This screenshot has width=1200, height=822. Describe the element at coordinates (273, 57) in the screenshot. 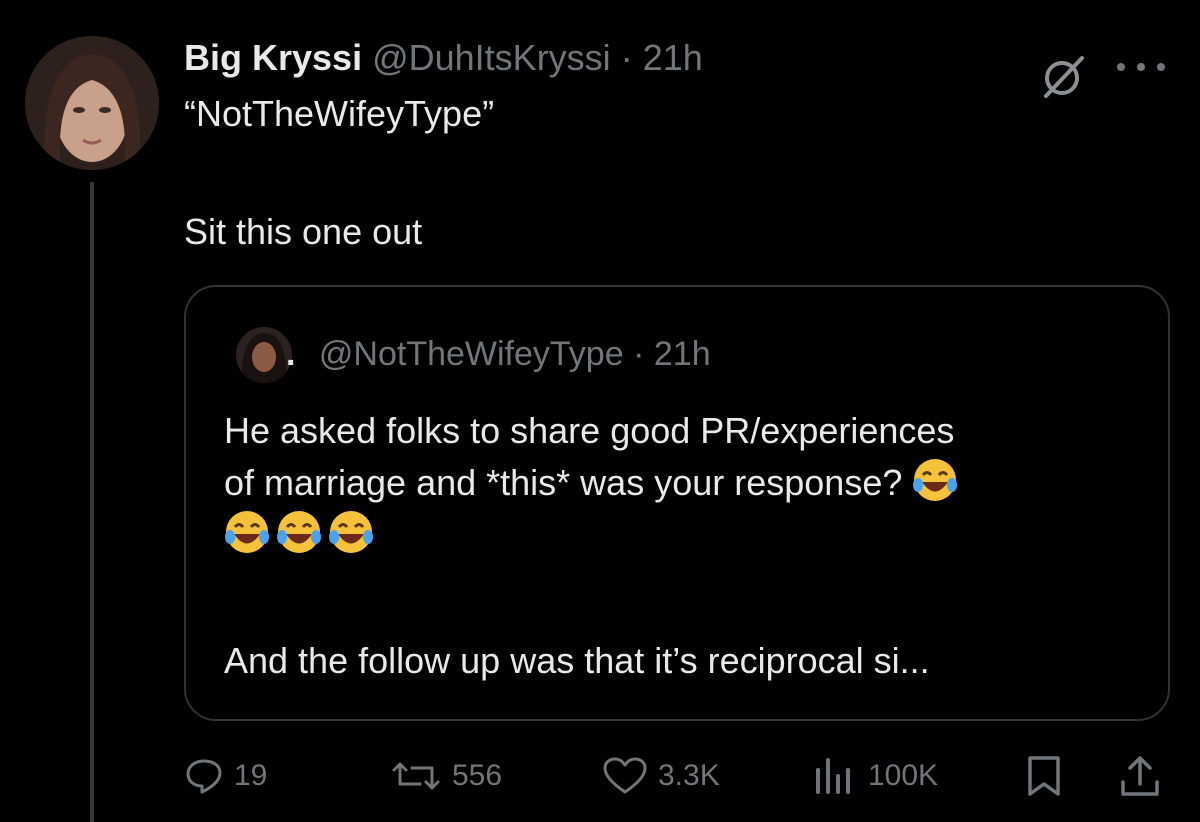

I see `display-name: Big Kryssi` at that location.